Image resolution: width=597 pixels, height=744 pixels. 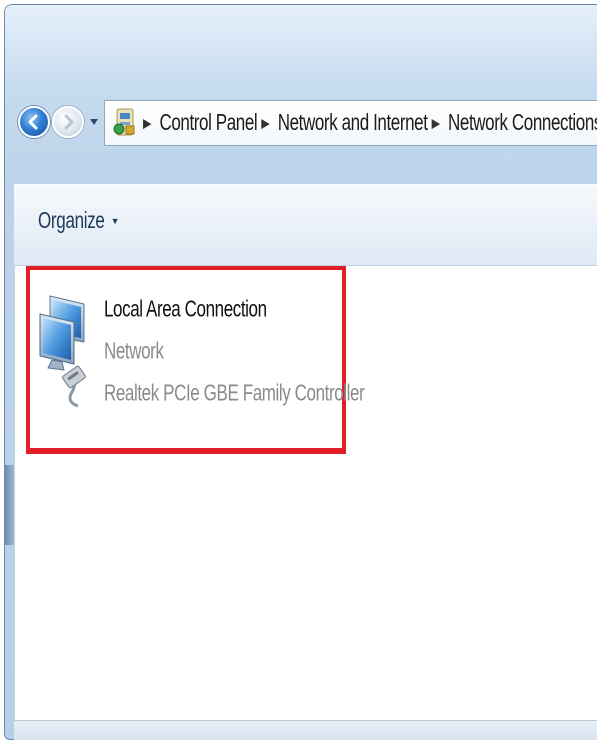 I want to click on connection-status: Network, so click(x=134, y=351).